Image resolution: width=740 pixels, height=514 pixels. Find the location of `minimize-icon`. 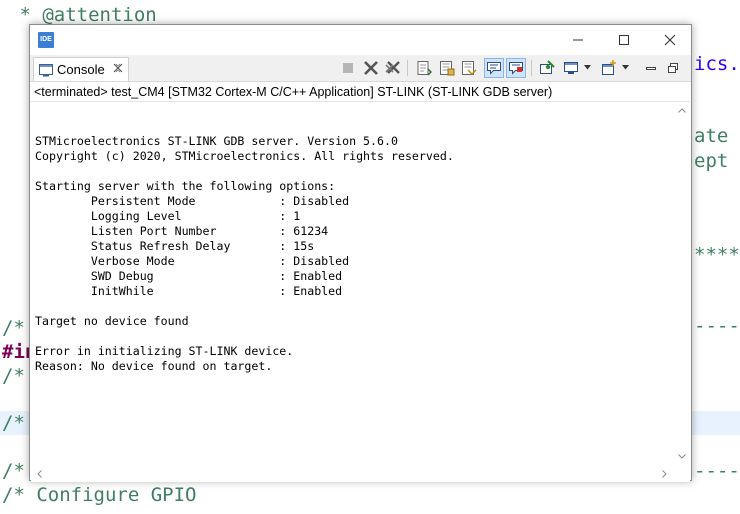

minimize-icon is located at coordinates (578, 40).